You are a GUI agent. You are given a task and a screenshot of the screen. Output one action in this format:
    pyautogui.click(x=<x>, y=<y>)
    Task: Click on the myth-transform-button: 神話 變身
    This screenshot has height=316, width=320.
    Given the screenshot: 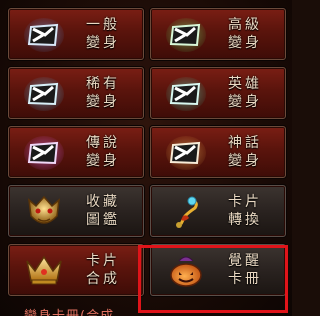 What is the action you would take?
    pyautogui.click(x=218, y=152)
    